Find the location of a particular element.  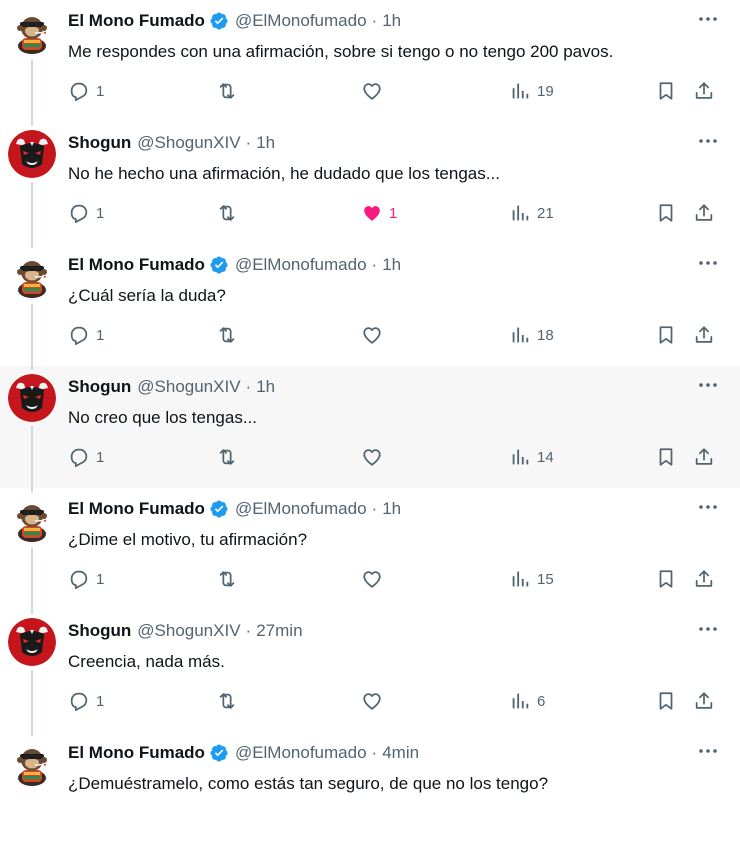

tweet-actions: 1 14 is located at coordinates (370, 457).